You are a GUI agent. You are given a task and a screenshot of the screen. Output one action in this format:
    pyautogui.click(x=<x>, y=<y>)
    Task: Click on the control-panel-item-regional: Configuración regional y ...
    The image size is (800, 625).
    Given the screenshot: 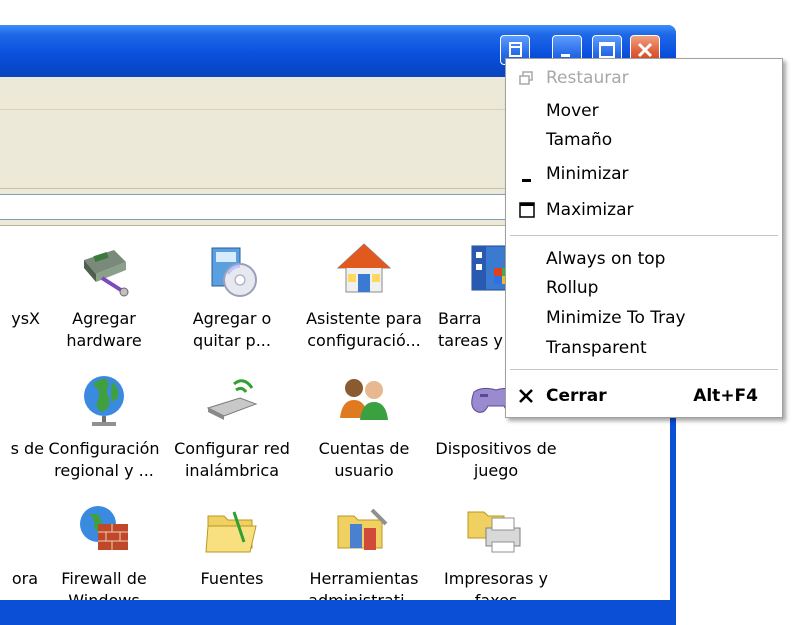 What is the action you would take?
    pyautogui.click(x=104, y=424)
    